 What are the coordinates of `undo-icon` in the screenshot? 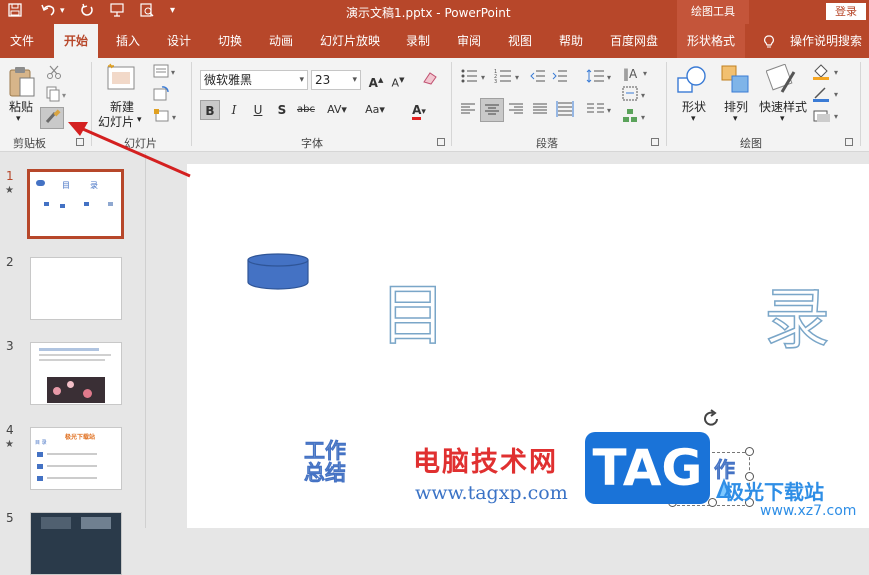 It's located at (48, 12).